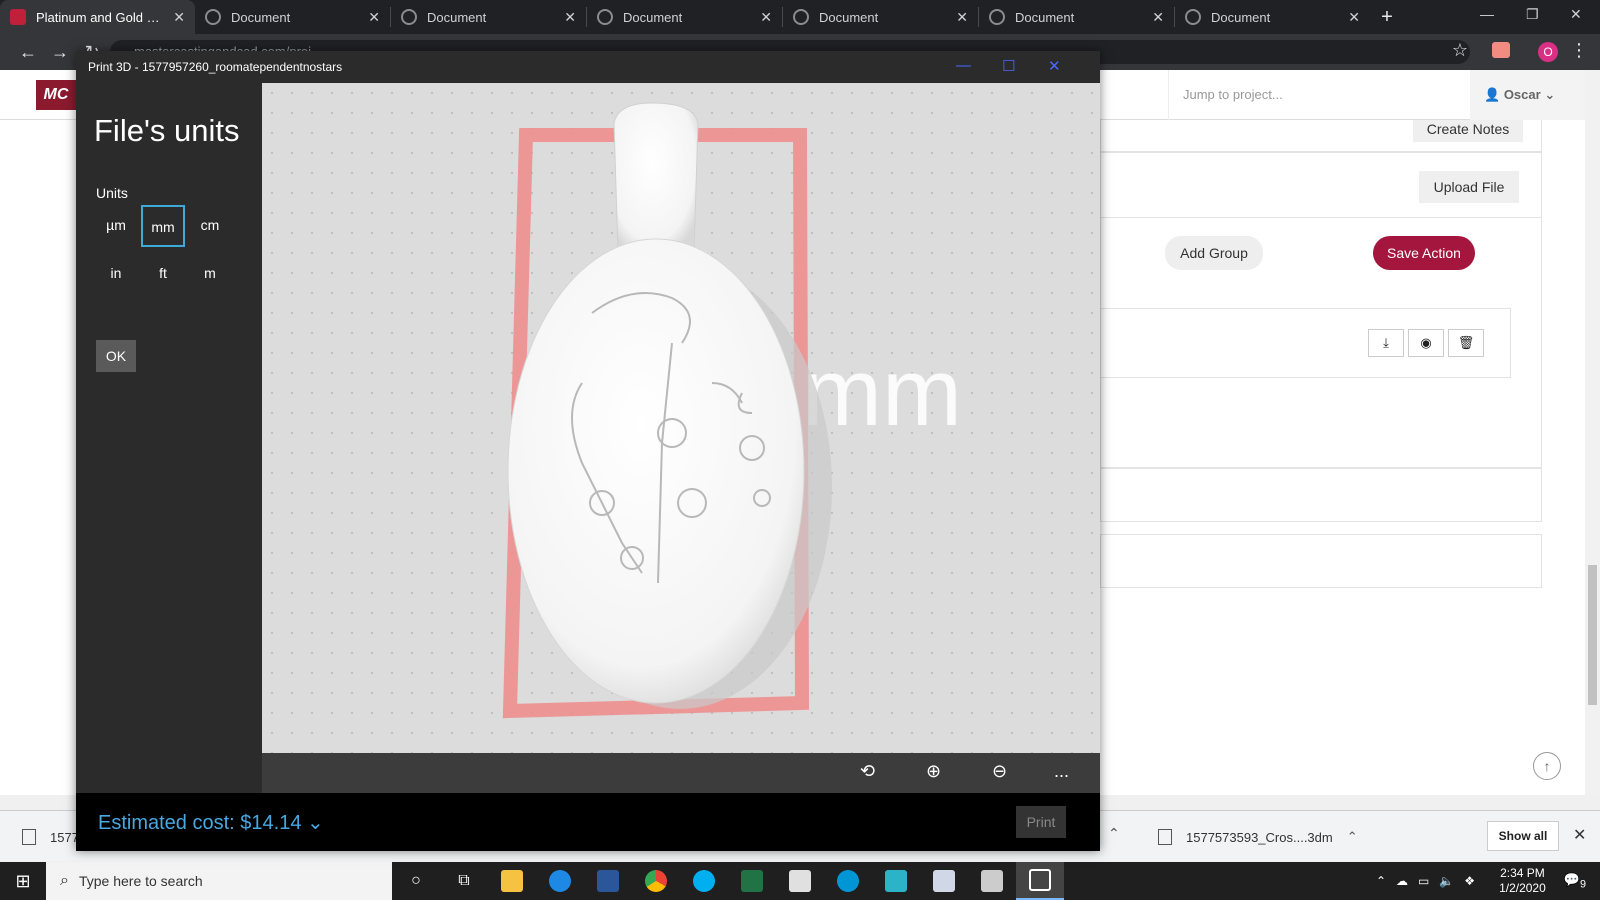  Describe the element at coordinates (116, 274) in the screenshot. I see `unit-option-in: in` at that location.